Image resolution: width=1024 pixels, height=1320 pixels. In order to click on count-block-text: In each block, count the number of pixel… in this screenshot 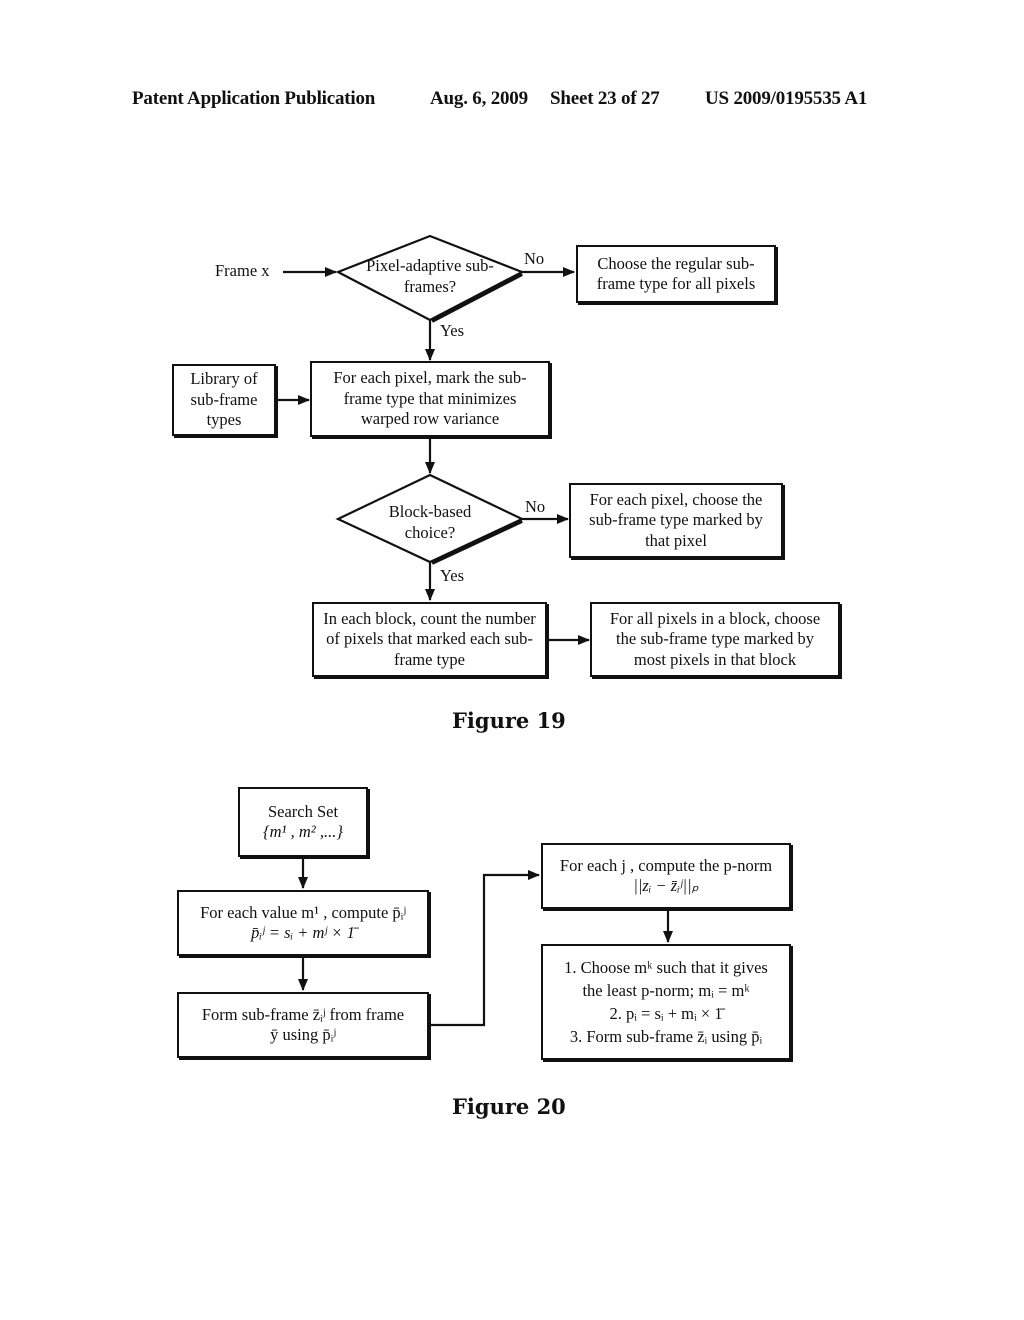, I will do `click(429, 638)`.